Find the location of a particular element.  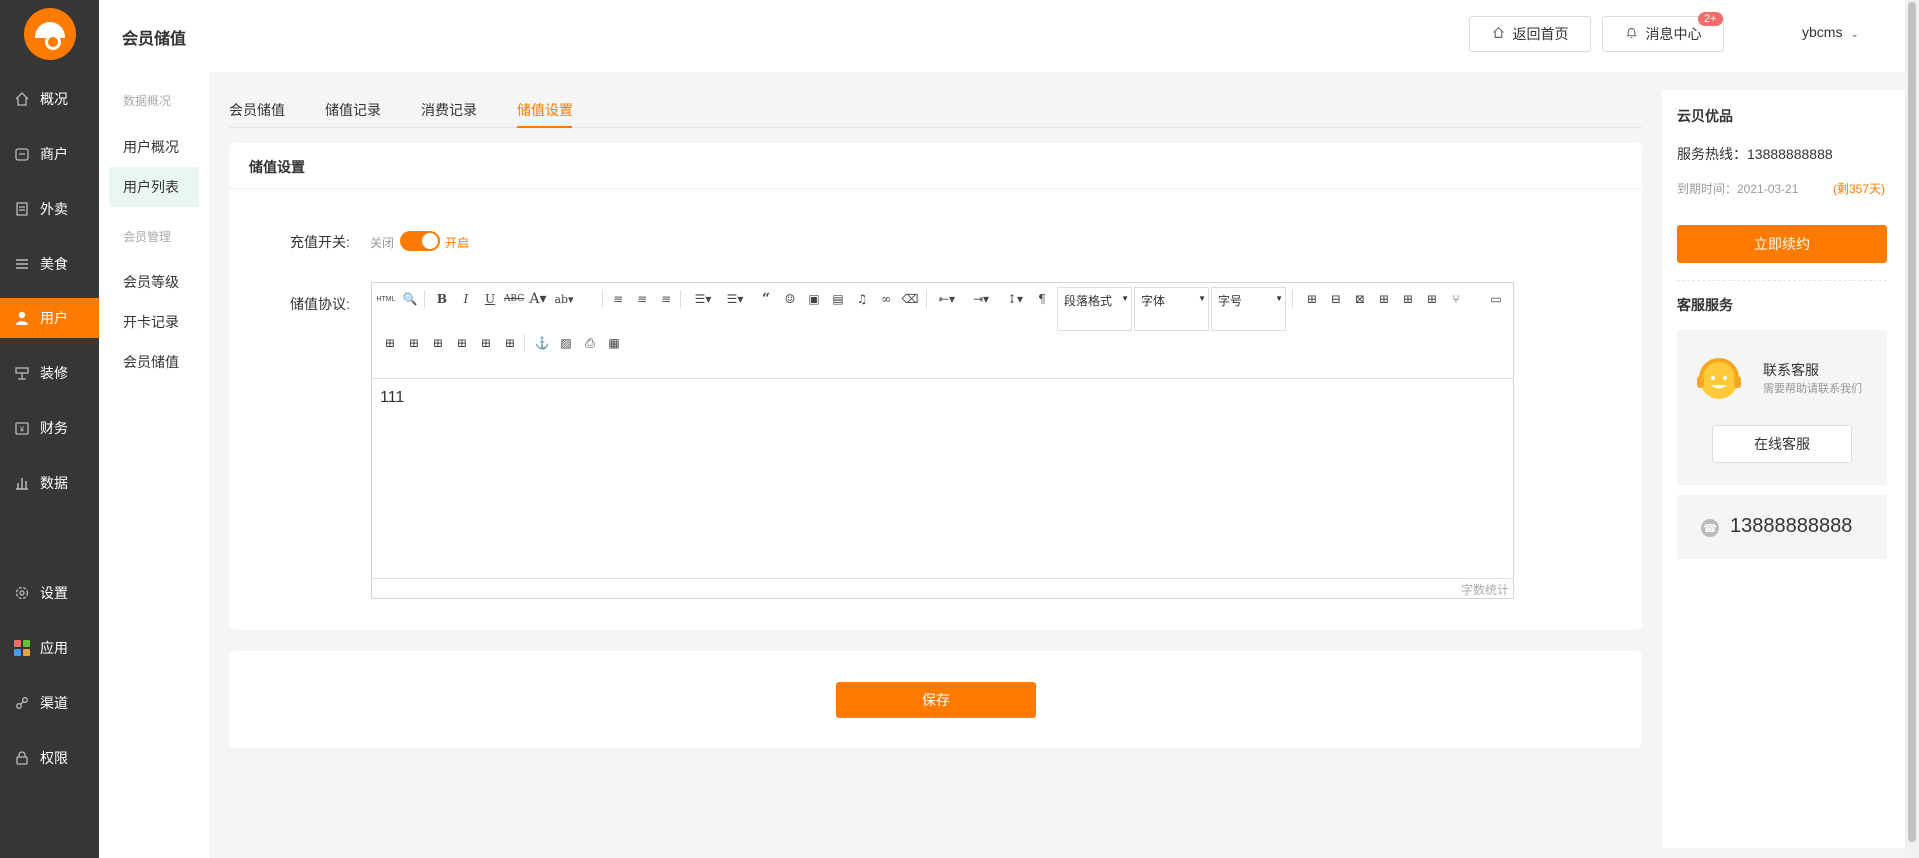

align-right-icon: ≡ is located at coordinates (666, 299).